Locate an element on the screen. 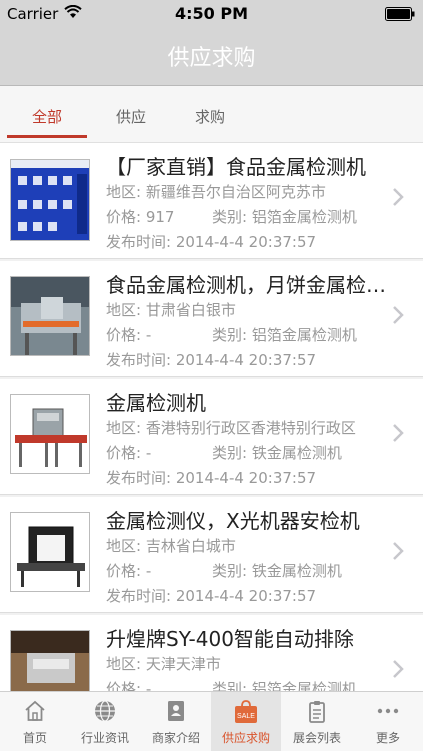 This screenshot has width=423, height=751. filter-tabs: 全部 供应 求购 is located at coordinates (211, 114).